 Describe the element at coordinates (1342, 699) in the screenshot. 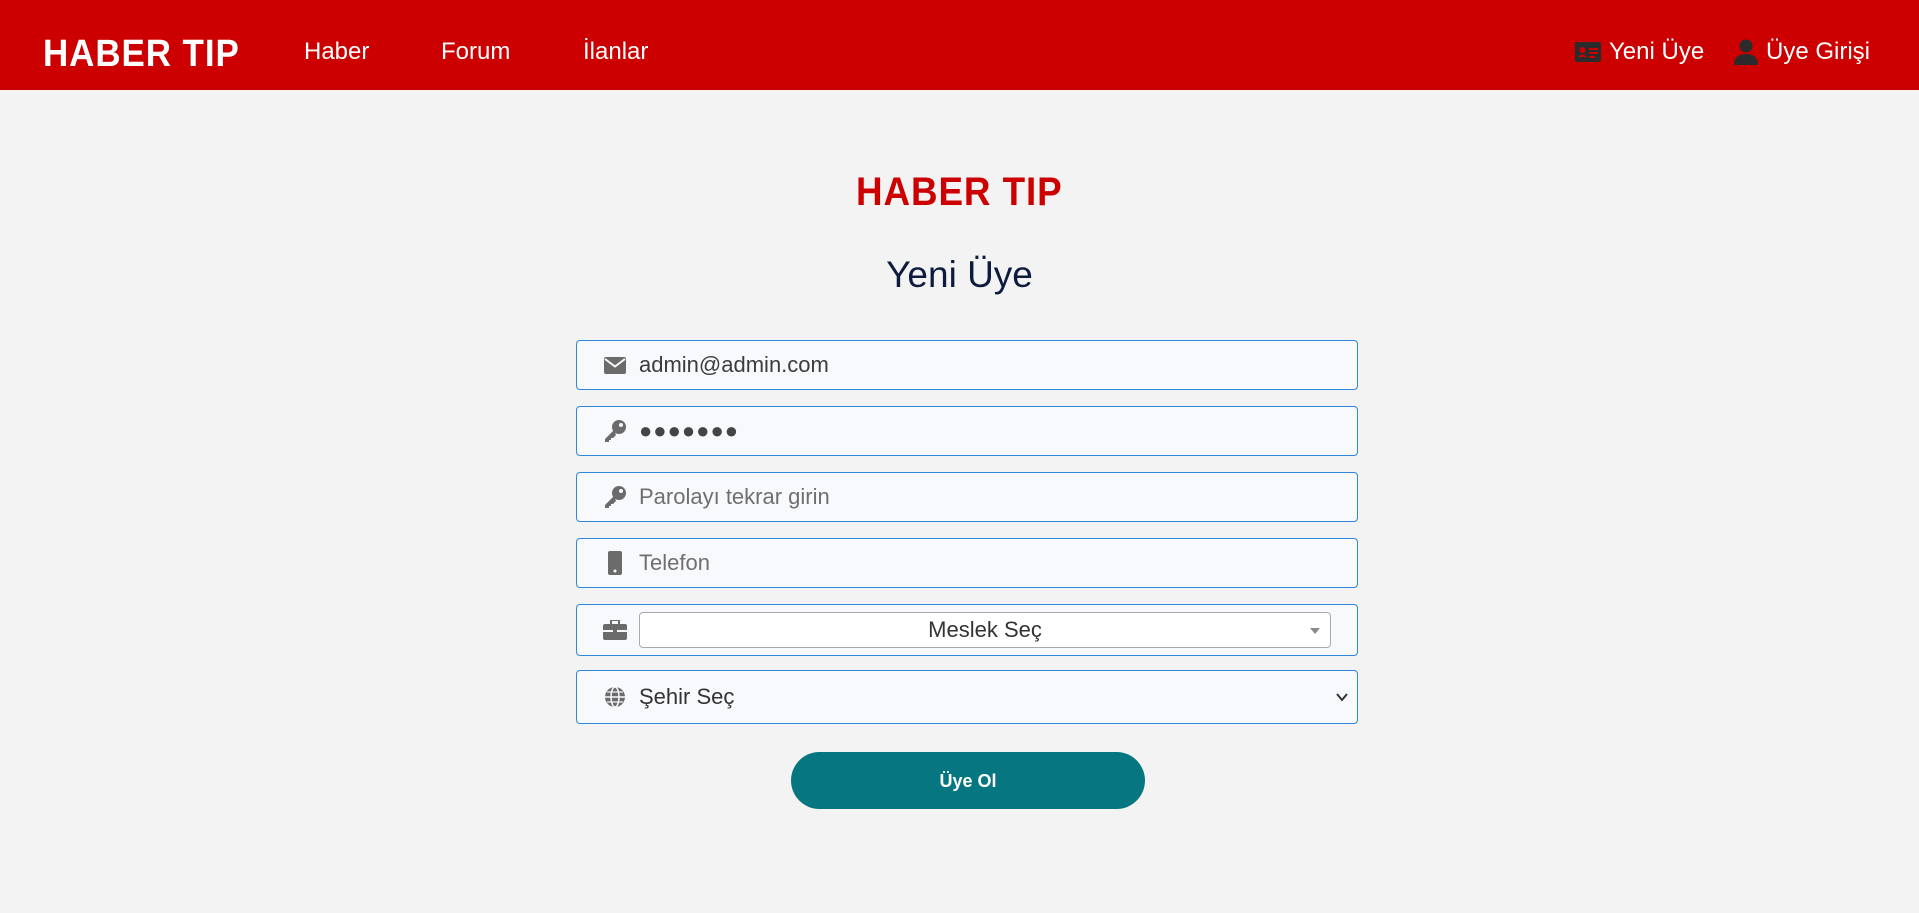

I see `chevron-down-icon` at that location.